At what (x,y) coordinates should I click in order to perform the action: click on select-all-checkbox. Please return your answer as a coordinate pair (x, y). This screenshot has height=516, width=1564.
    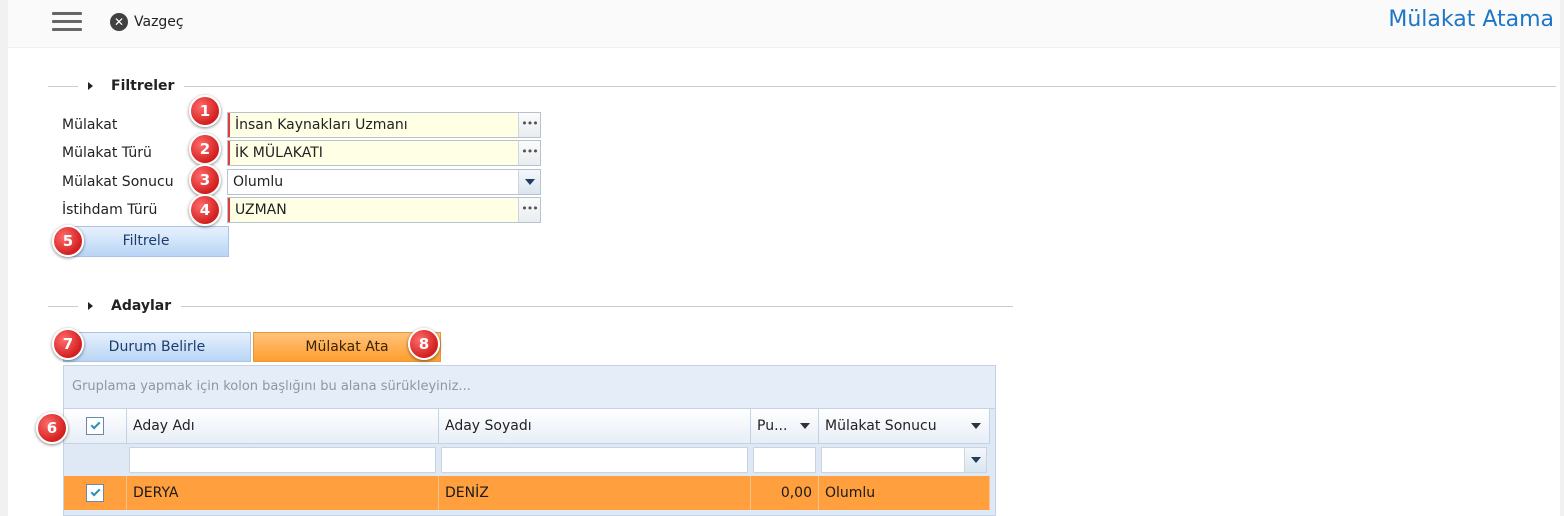
    Looking at the image, I should click on (95, 426).